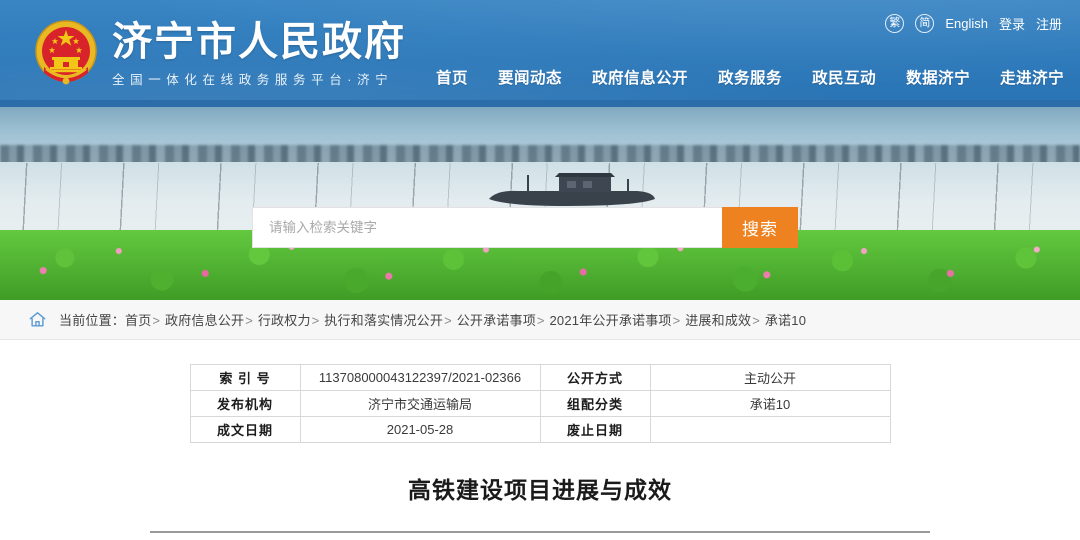 This screenshot has width=1080, height=540. I want to click on site-brand: 济宁市人民政府 全国一体化在线政务服务平台·济宁, so click(259, 53).